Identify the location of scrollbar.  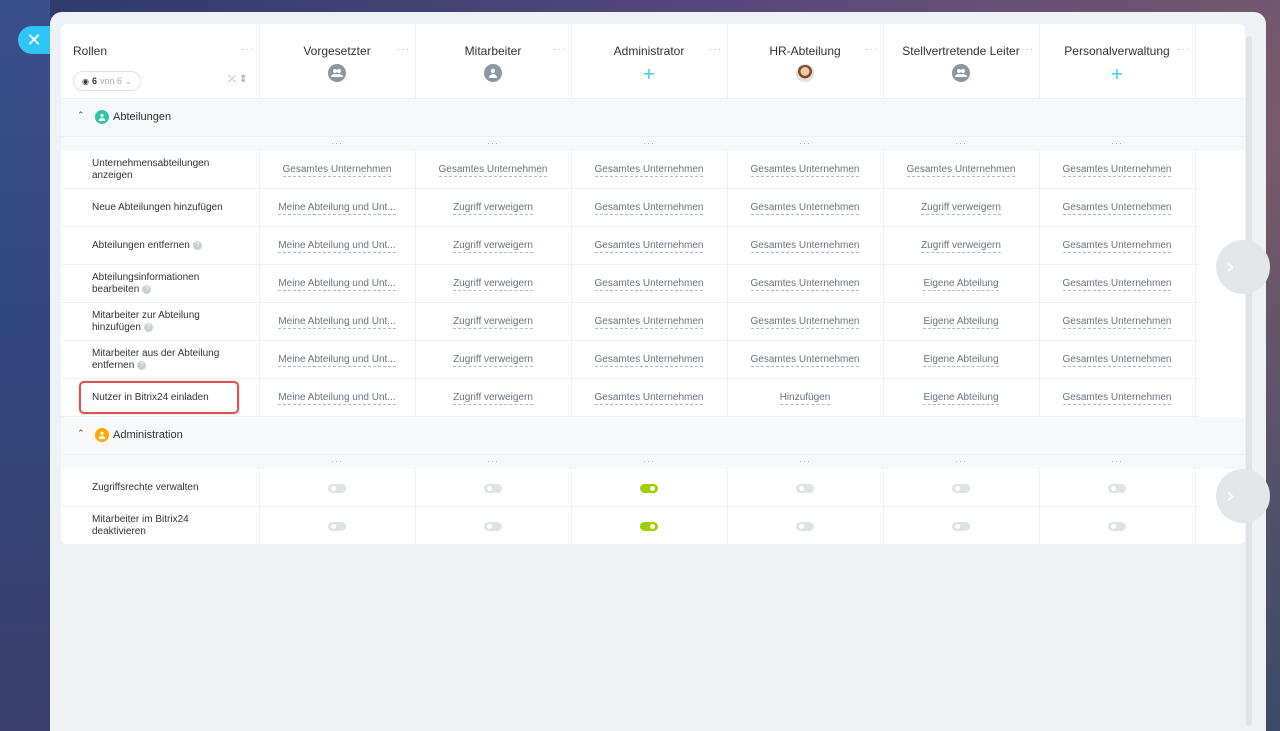
(1249, 381).